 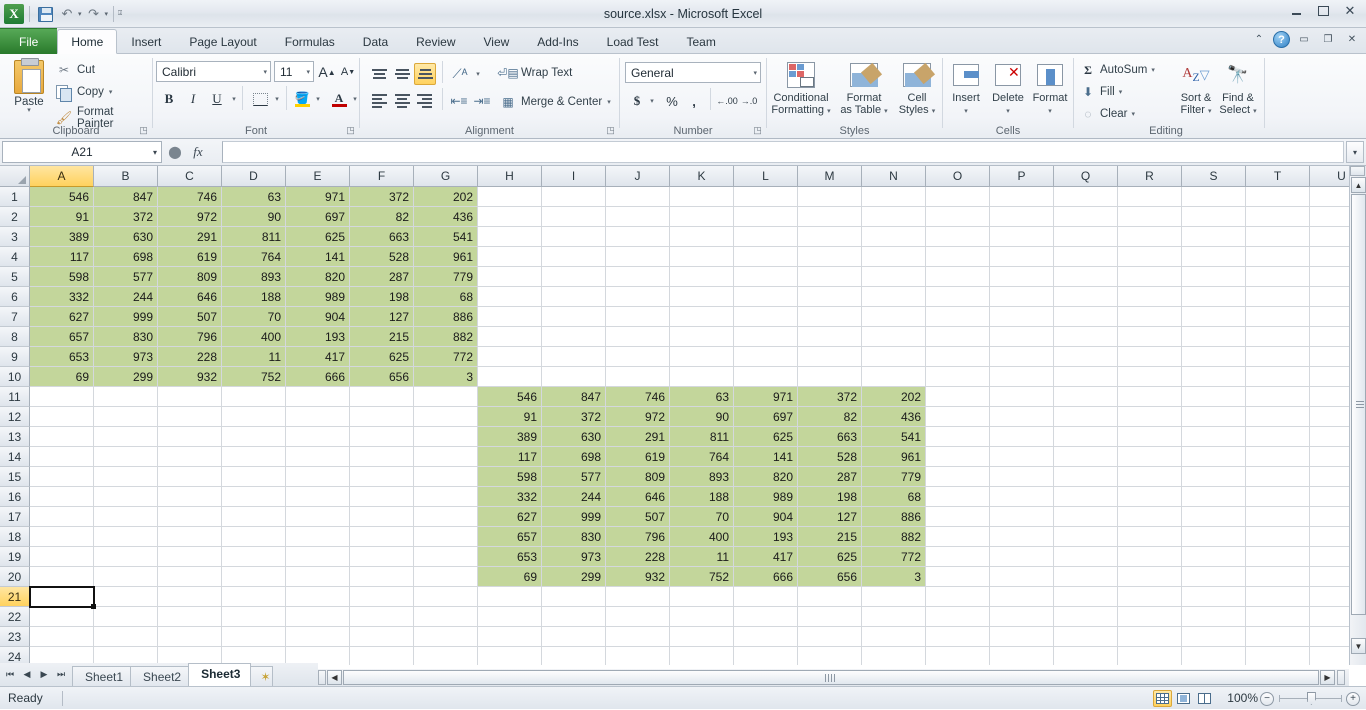 I want to click on cell-K1, so click(x=702, y=197).